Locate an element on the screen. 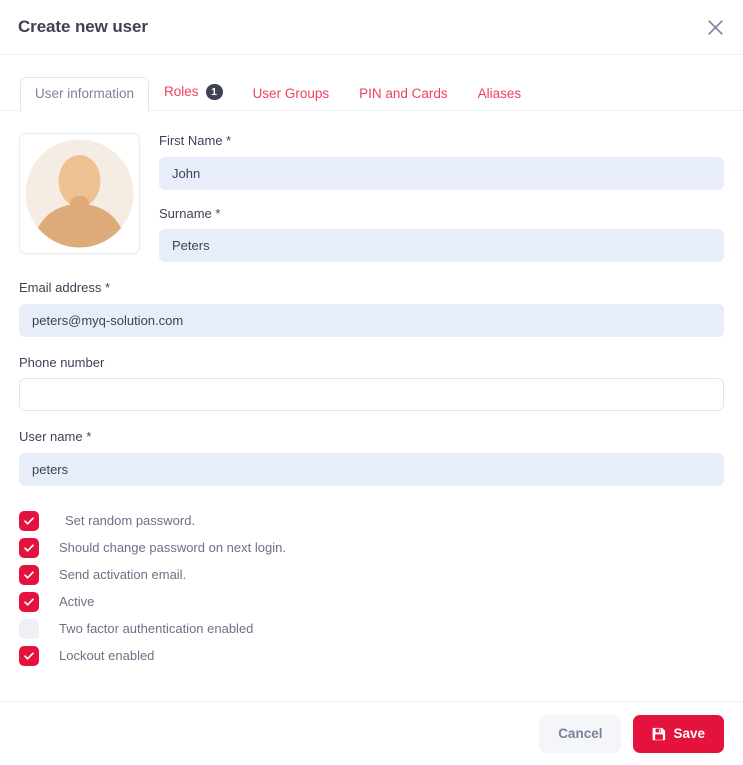  user-avatar-placeholder-icon is located at coordinates (79, 193).